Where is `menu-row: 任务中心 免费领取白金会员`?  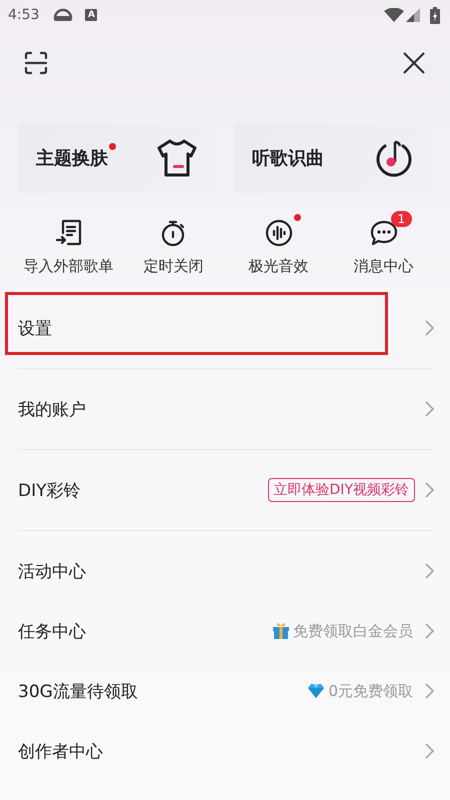 menu-row: 任务中心 免费领取白金会员 is located at coordinates (225, 631).